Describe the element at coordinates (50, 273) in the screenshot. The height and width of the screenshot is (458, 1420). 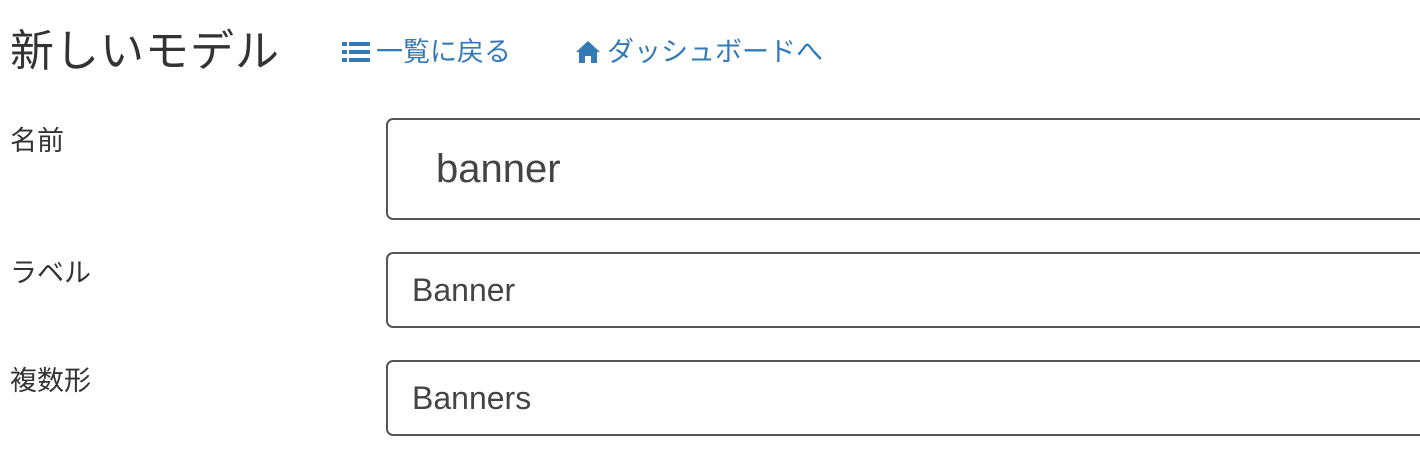
I see `label-label: ラベル` at that location.